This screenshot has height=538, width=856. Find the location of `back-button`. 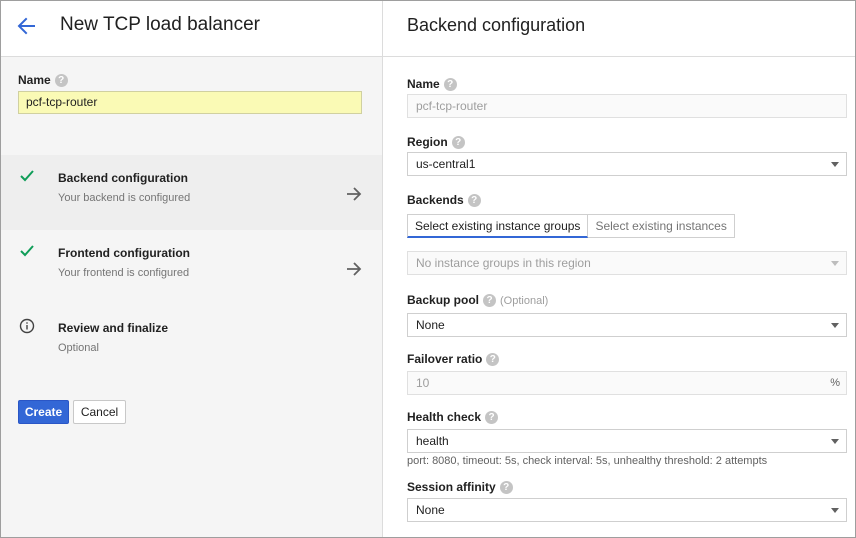

back-button is located at coordinates (27, 26).